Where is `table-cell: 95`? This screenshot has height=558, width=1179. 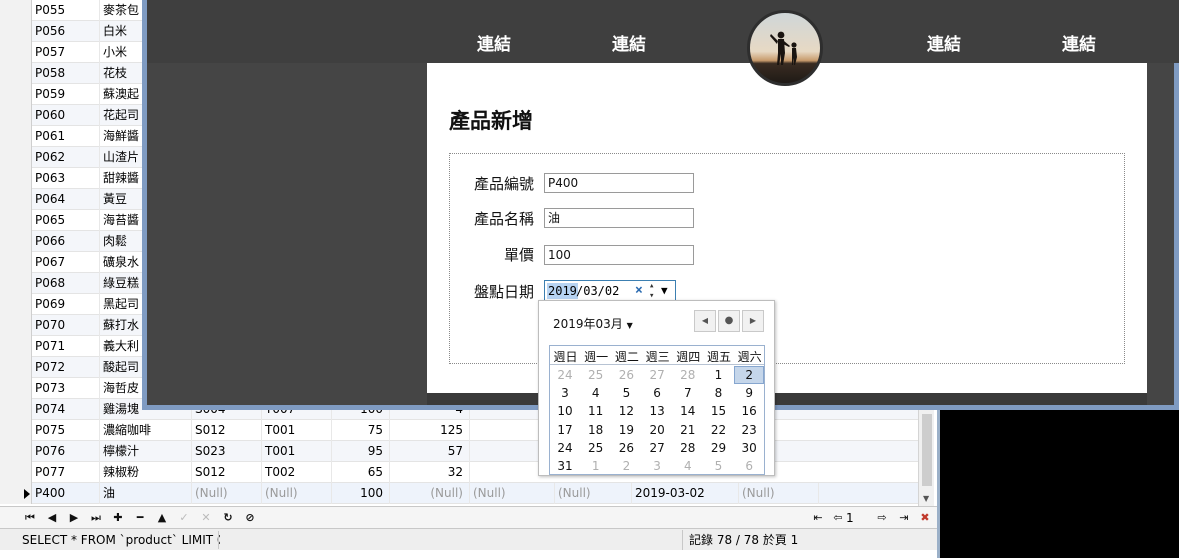 table-cell: 95 is located at coordinates (361, 451).